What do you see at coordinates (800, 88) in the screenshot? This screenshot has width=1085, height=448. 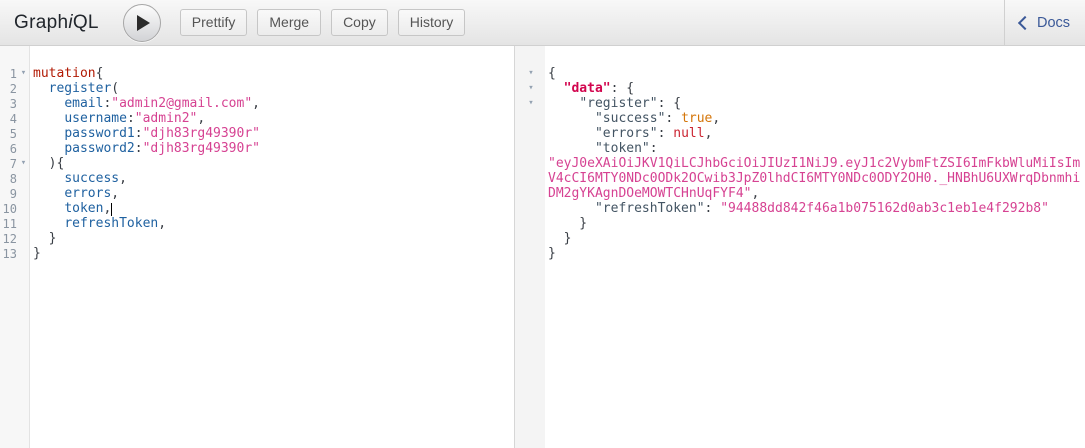 I see `result-code-line: ▾ "data": {` at bounding box center [800, 88].